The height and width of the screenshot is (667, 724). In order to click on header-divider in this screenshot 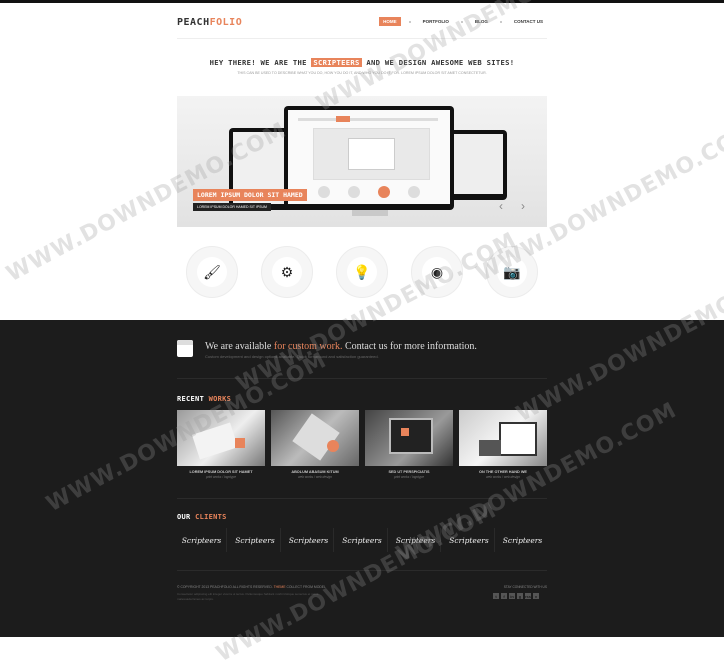, I will do `click(362, 38)`.